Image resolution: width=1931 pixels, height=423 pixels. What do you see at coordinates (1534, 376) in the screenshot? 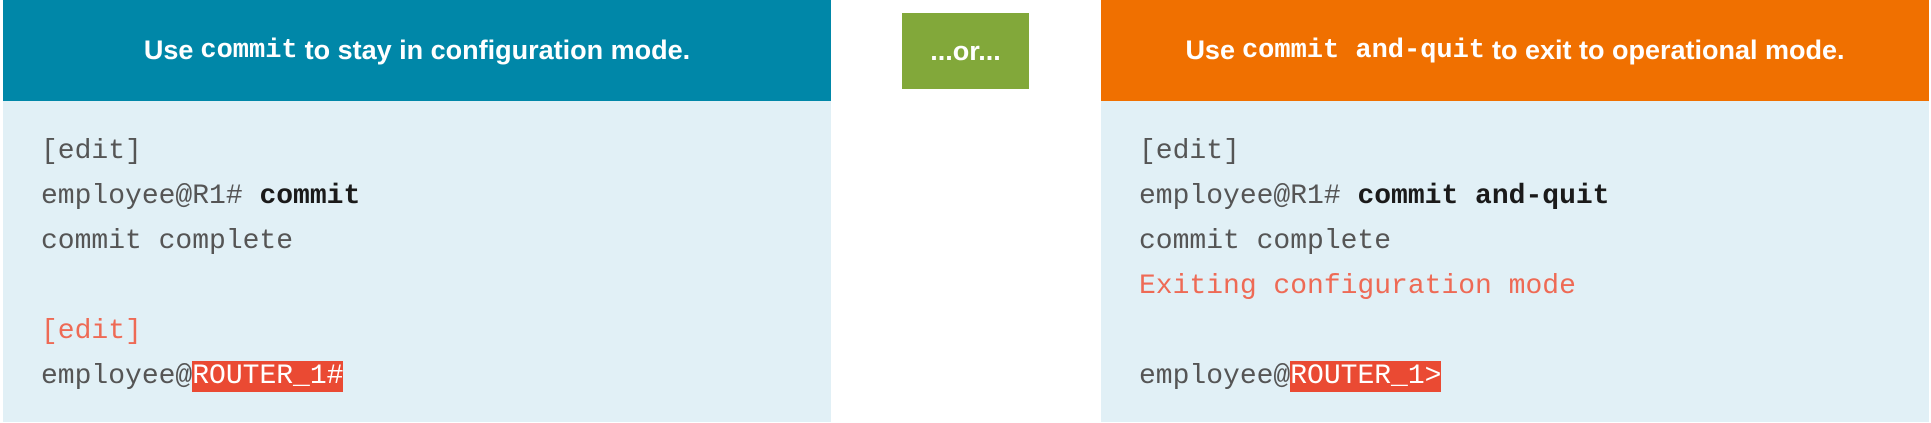
I see `terminal-line: employee@ROUTER_1>` at bounding box center [1534, 376].